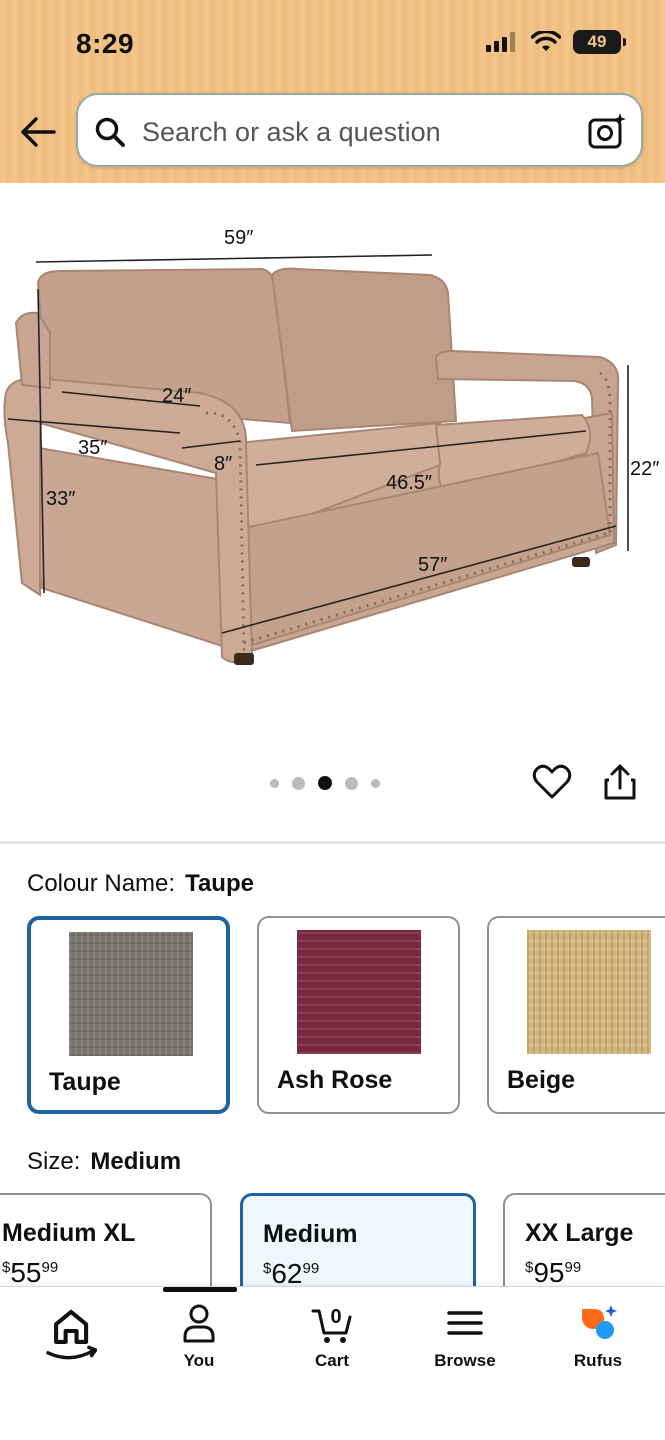 The image size is (665, 1440). I want to click on heart-icon, so click(552, 782).